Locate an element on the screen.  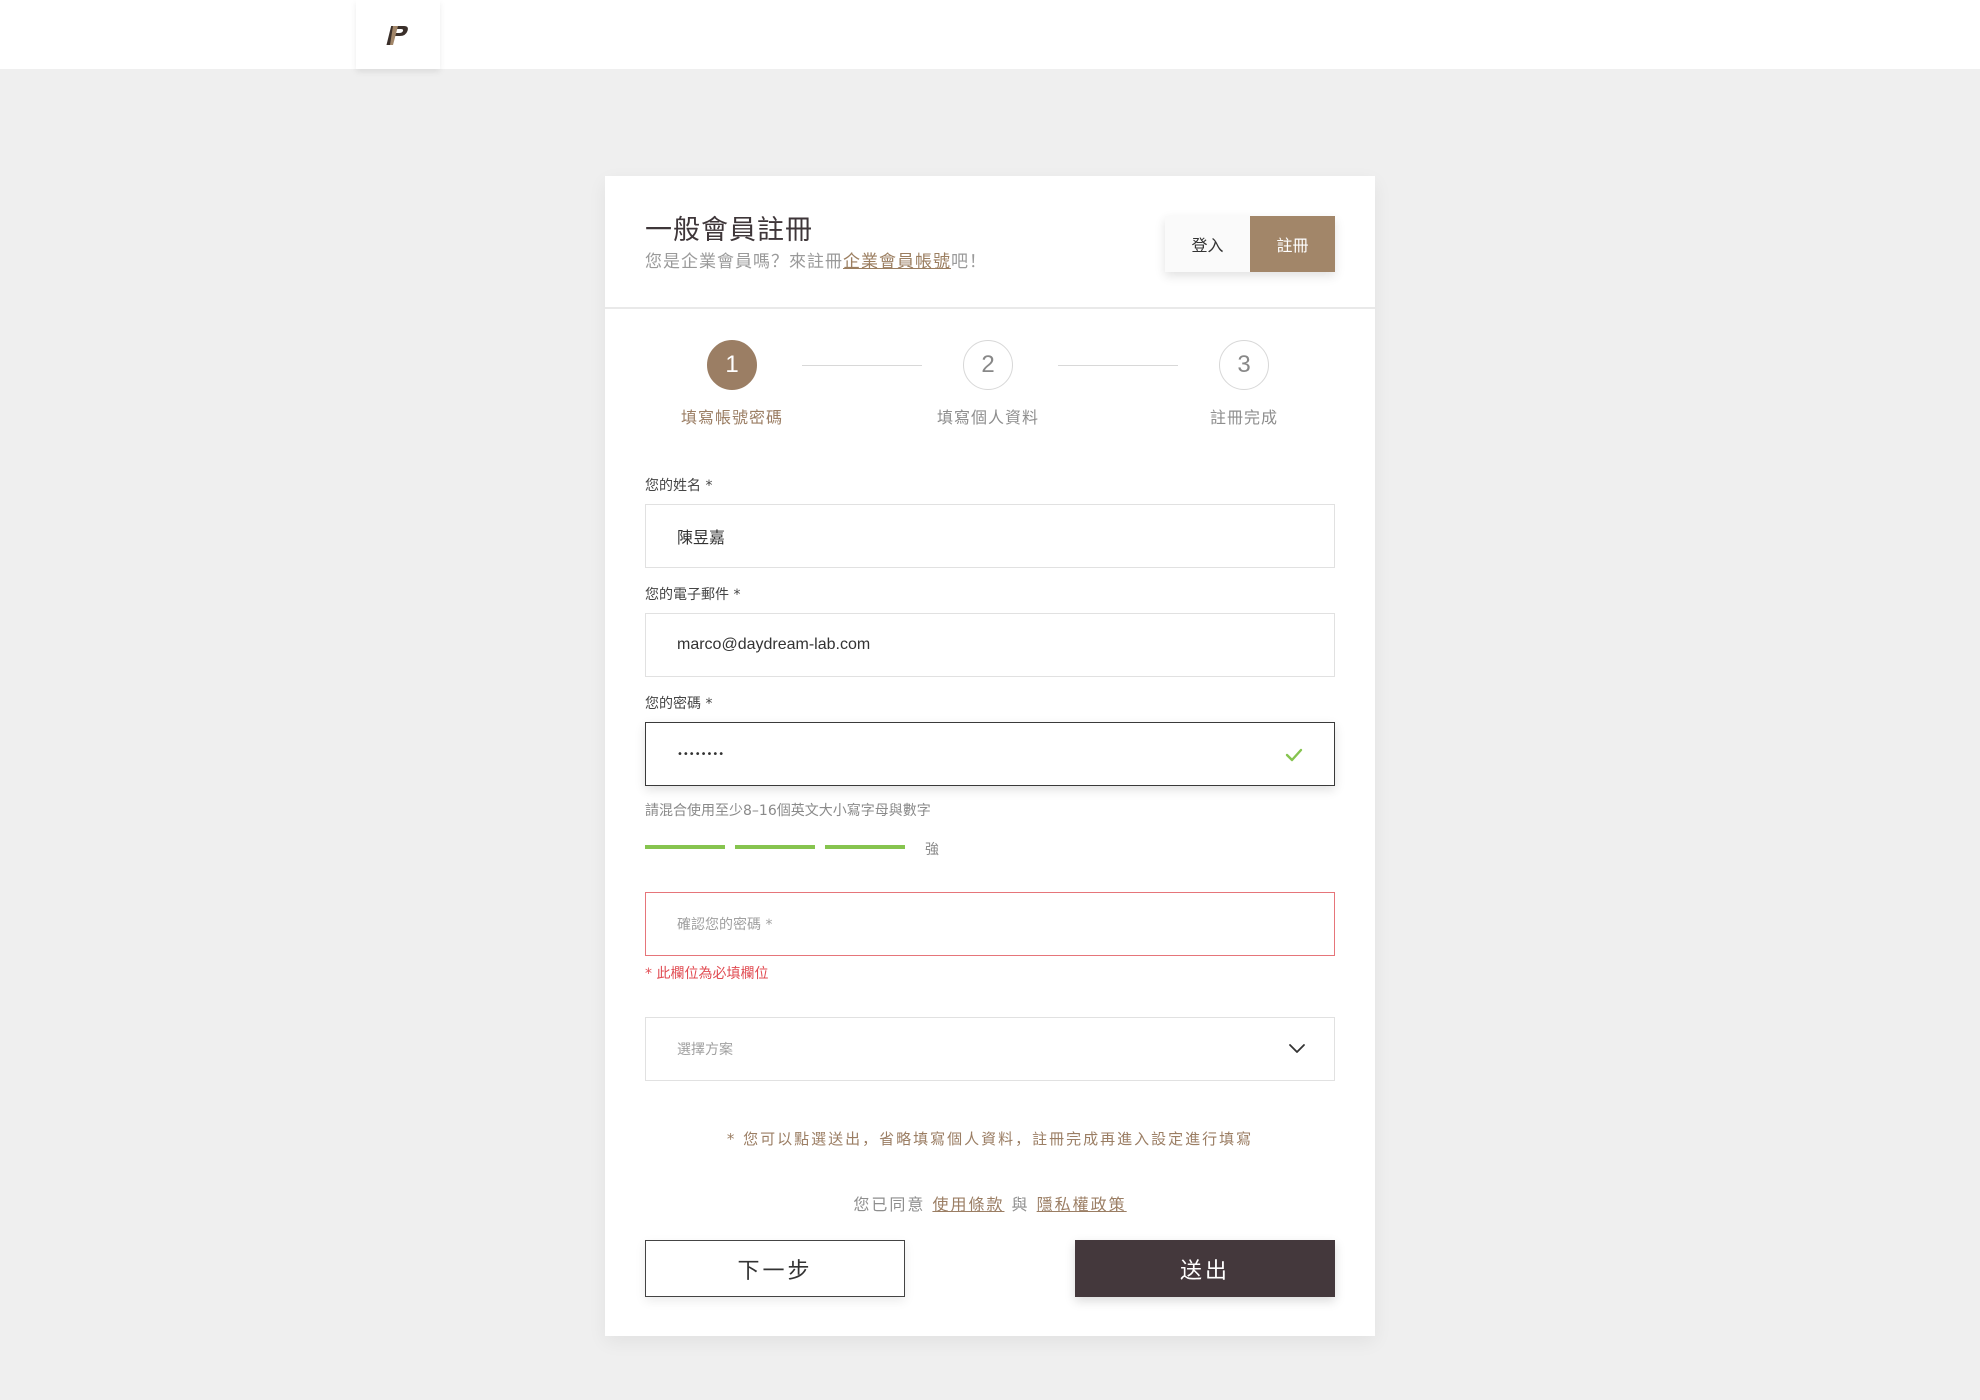
required-error: * 此欄位為必填欄位 is located at coordinates (707, 974).